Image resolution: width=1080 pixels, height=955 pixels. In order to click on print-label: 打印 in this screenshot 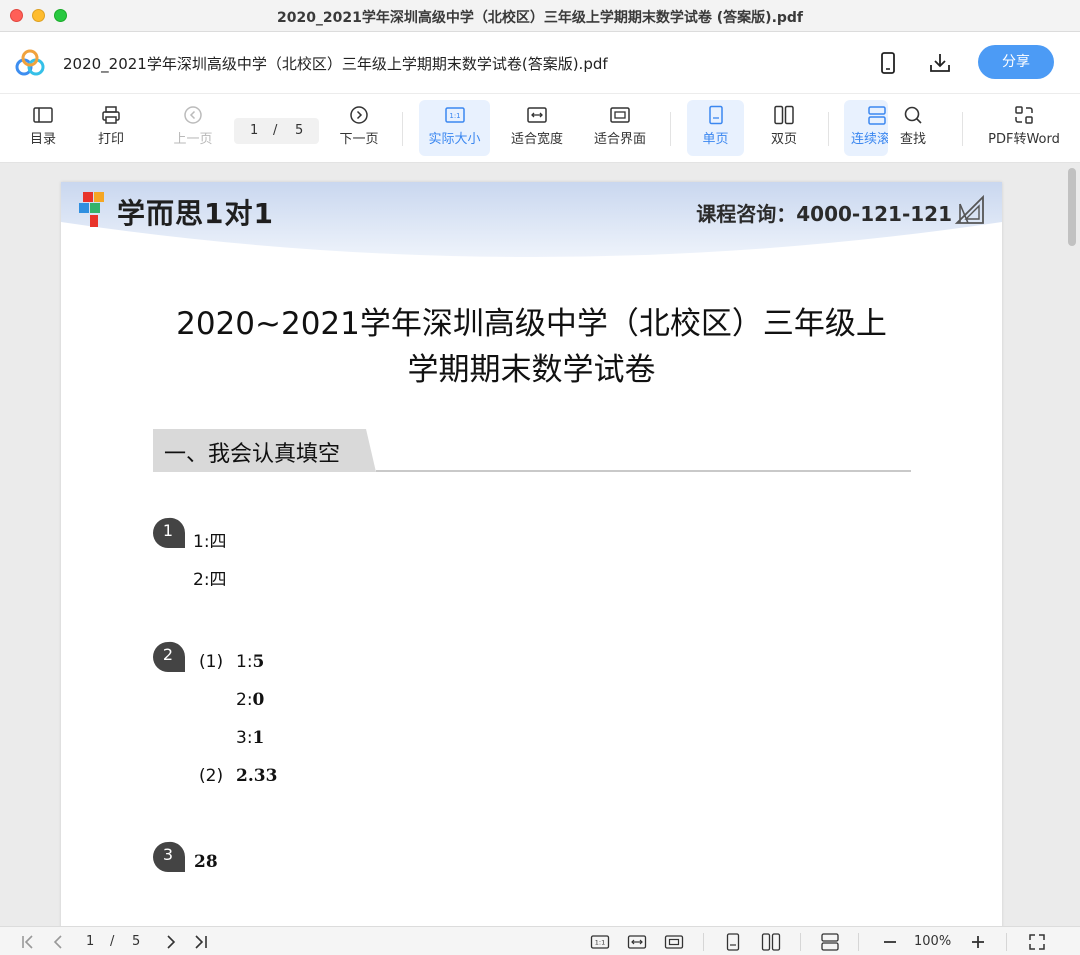, I will do `click(110, 139)`.